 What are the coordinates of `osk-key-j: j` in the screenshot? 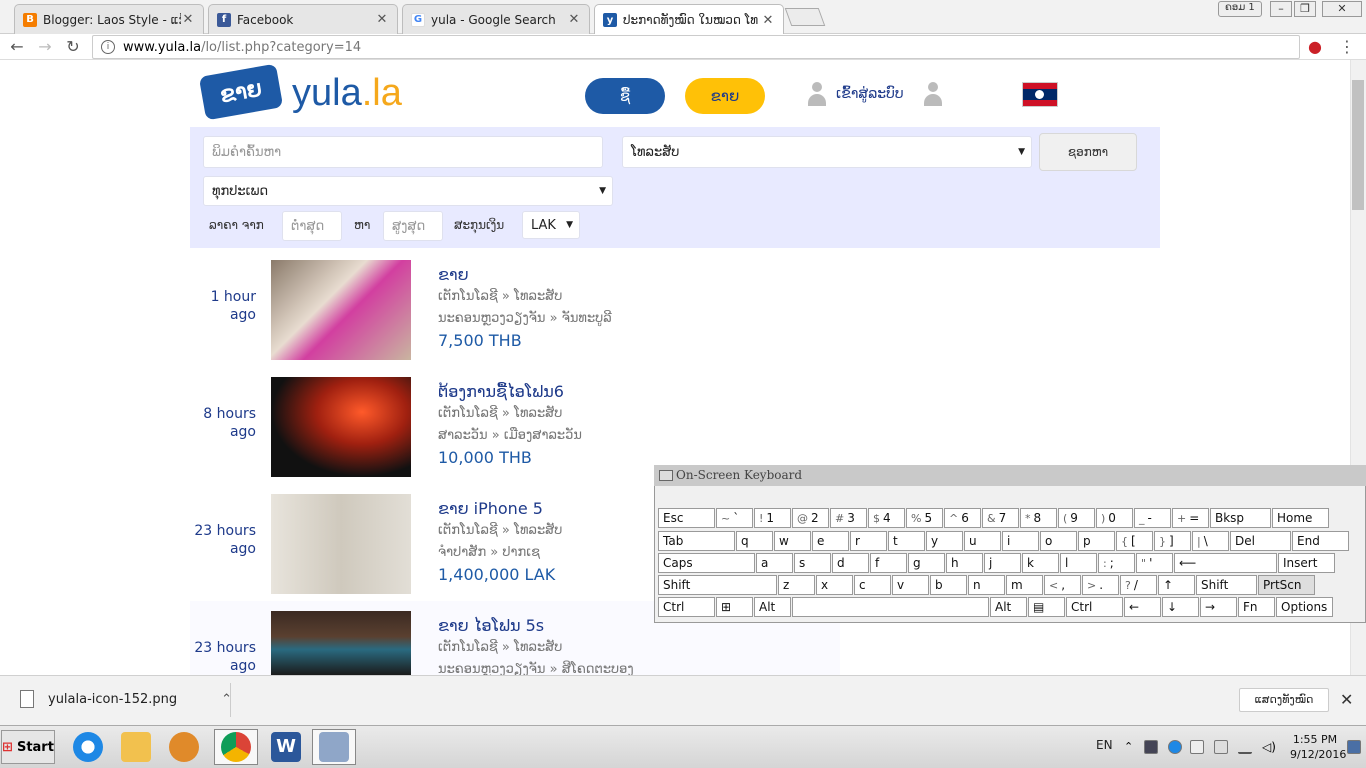 It's located at (1002, 563).